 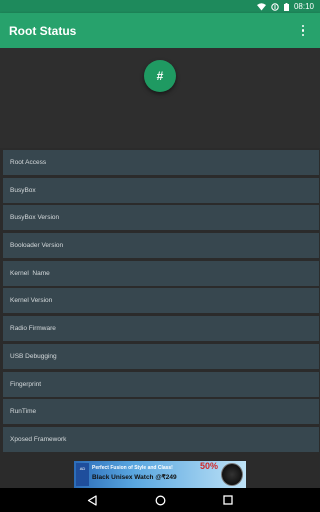 What do you see at coordinates (92, 500) in the screenshot?
I see `back-icon` at bounding box center [92, 500].